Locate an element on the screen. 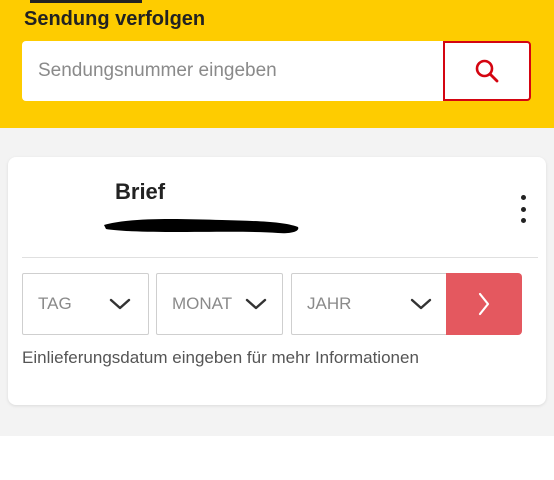 The height and width of the screenshot is (480, 554). month-select: MONAT is located at coordinates (219, 304).